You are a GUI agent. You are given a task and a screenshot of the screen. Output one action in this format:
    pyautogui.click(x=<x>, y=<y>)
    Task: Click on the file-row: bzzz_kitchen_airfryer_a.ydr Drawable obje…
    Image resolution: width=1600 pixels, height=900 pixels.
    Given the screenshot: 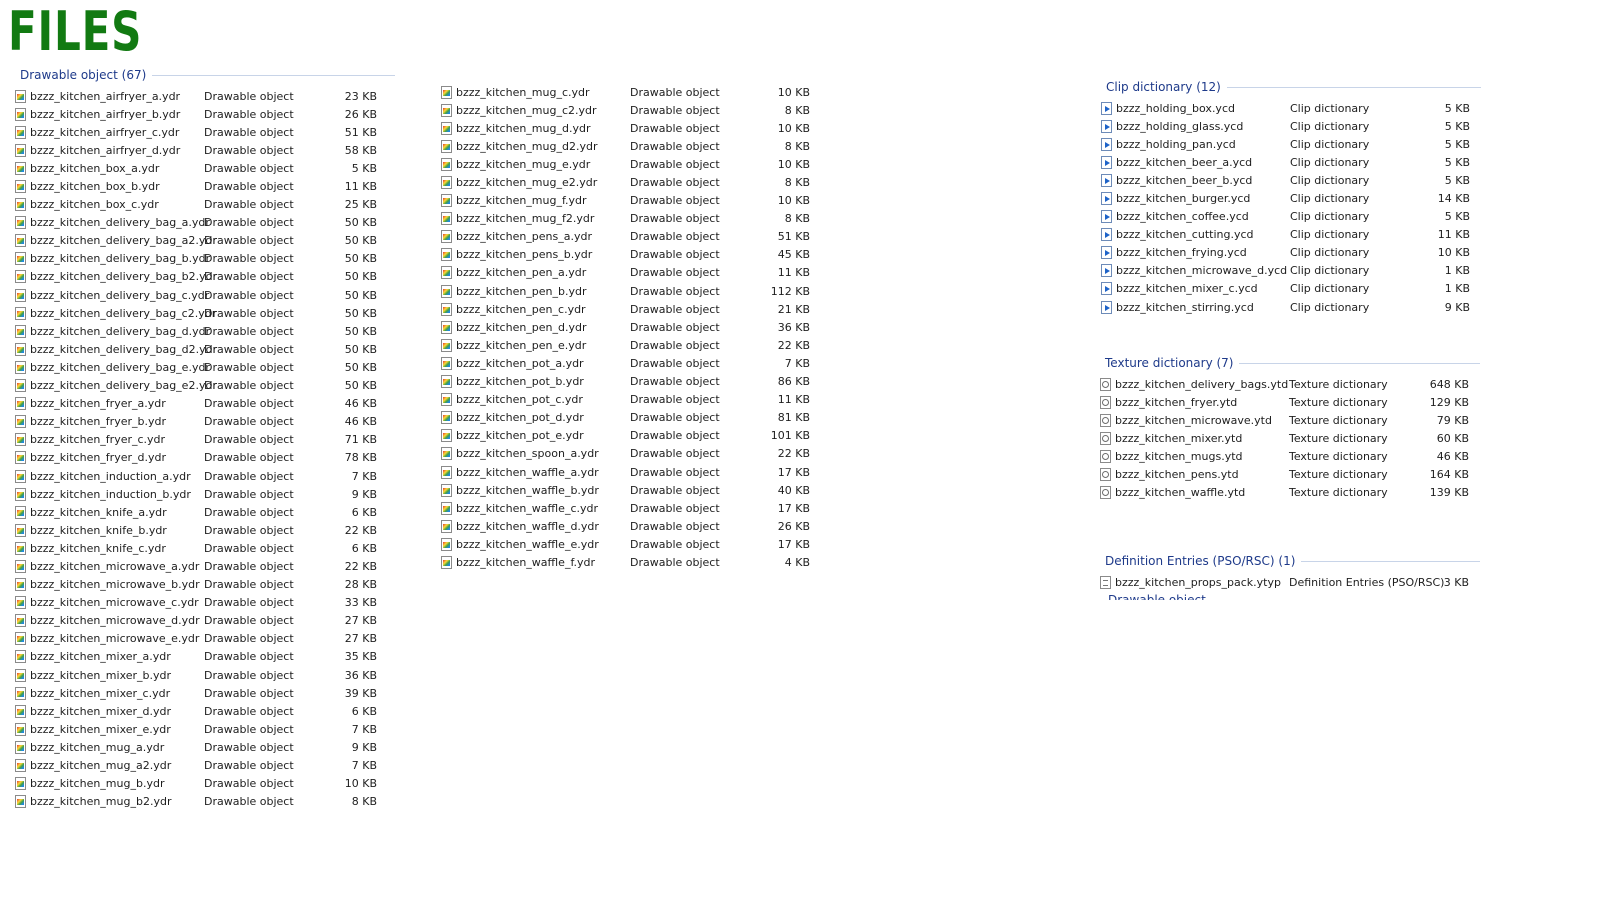 What is the action you would take?
    pyautogui.click(x=205, y=96)
    